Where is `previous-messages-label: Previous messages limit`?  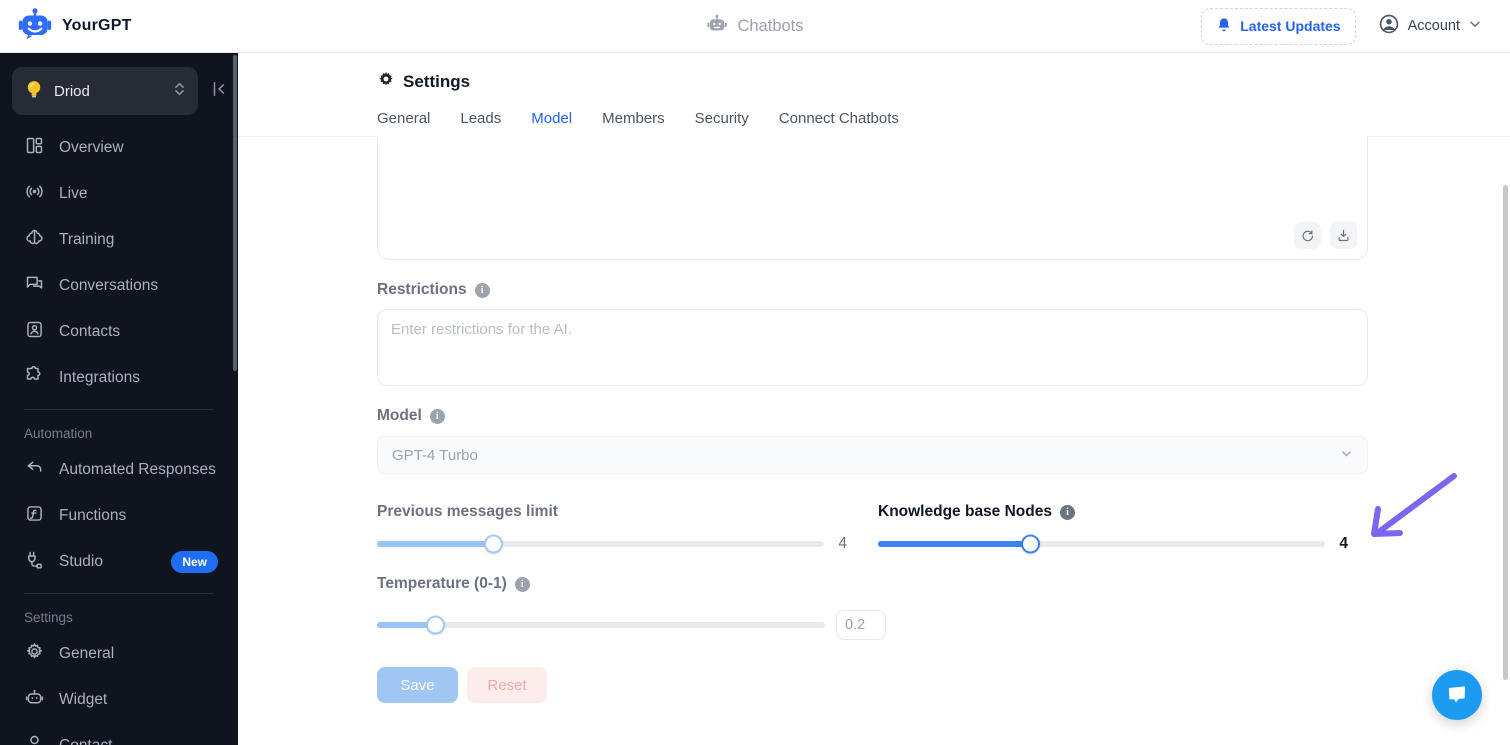 previous-messages-label: Previous messages limit is located at coordinates (467, 512).